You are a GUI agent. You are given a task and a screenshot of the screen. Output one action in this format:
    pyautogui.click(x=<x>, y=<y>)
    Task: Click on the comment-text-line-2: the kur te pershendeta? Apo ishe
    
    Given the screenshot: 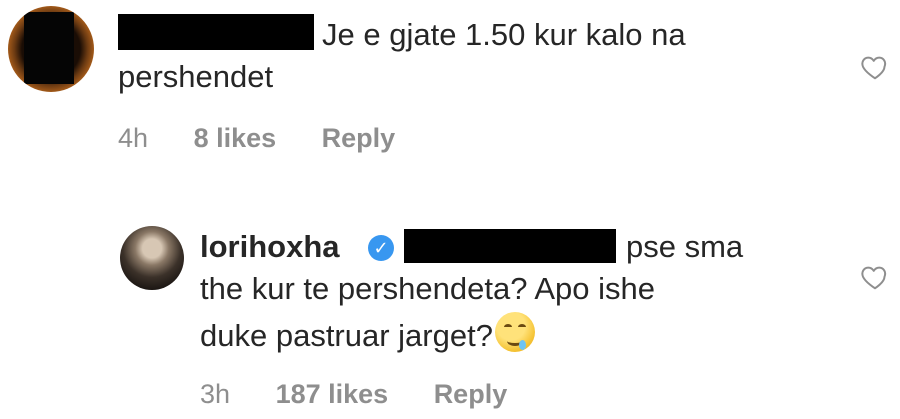 What is the action you would take?
    pyautogui.click(x=427, y=288)
    